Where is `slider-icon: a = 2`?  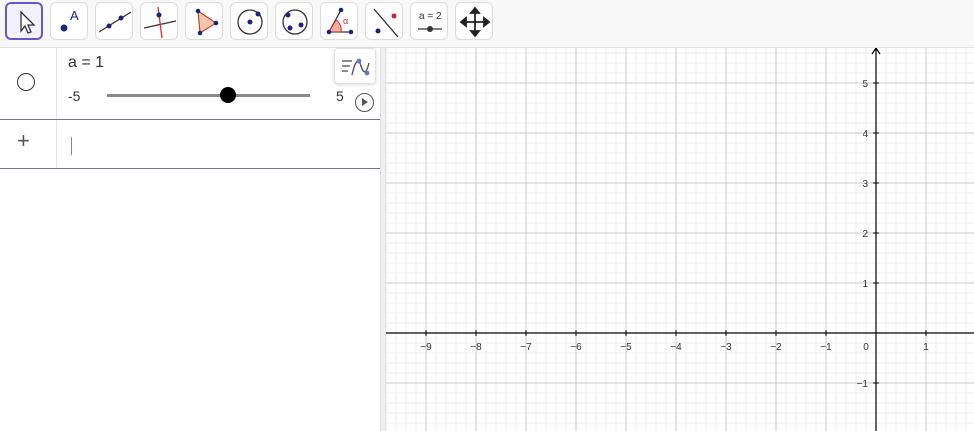
slider-icon: a = 2 is located at coordinates (430, 21).